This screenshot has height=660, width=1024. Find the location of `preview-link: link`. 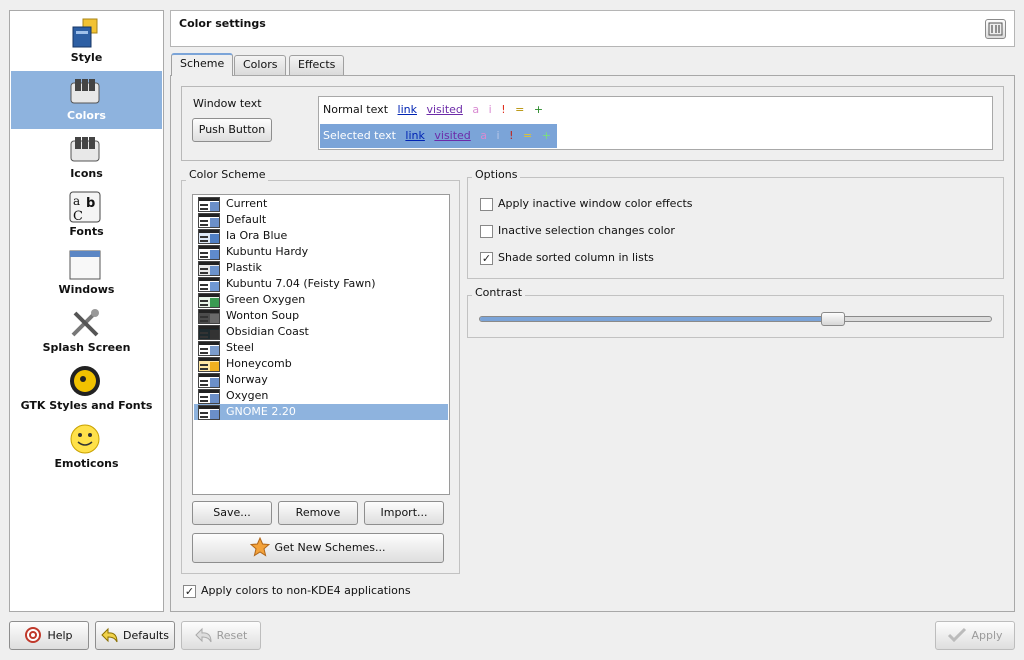

preview-link: link is located at coordinates (407, 109).